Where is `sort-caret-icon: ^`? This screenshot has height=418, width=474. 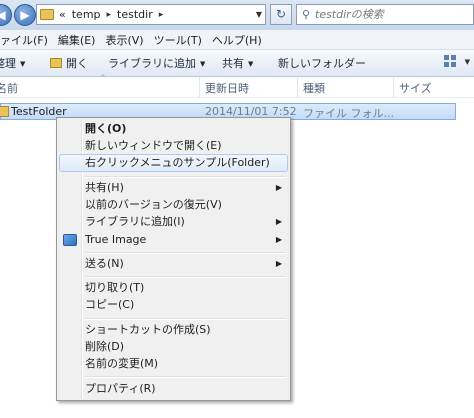 sort-caret-icon: ^ is located at coordinates (103, 78).